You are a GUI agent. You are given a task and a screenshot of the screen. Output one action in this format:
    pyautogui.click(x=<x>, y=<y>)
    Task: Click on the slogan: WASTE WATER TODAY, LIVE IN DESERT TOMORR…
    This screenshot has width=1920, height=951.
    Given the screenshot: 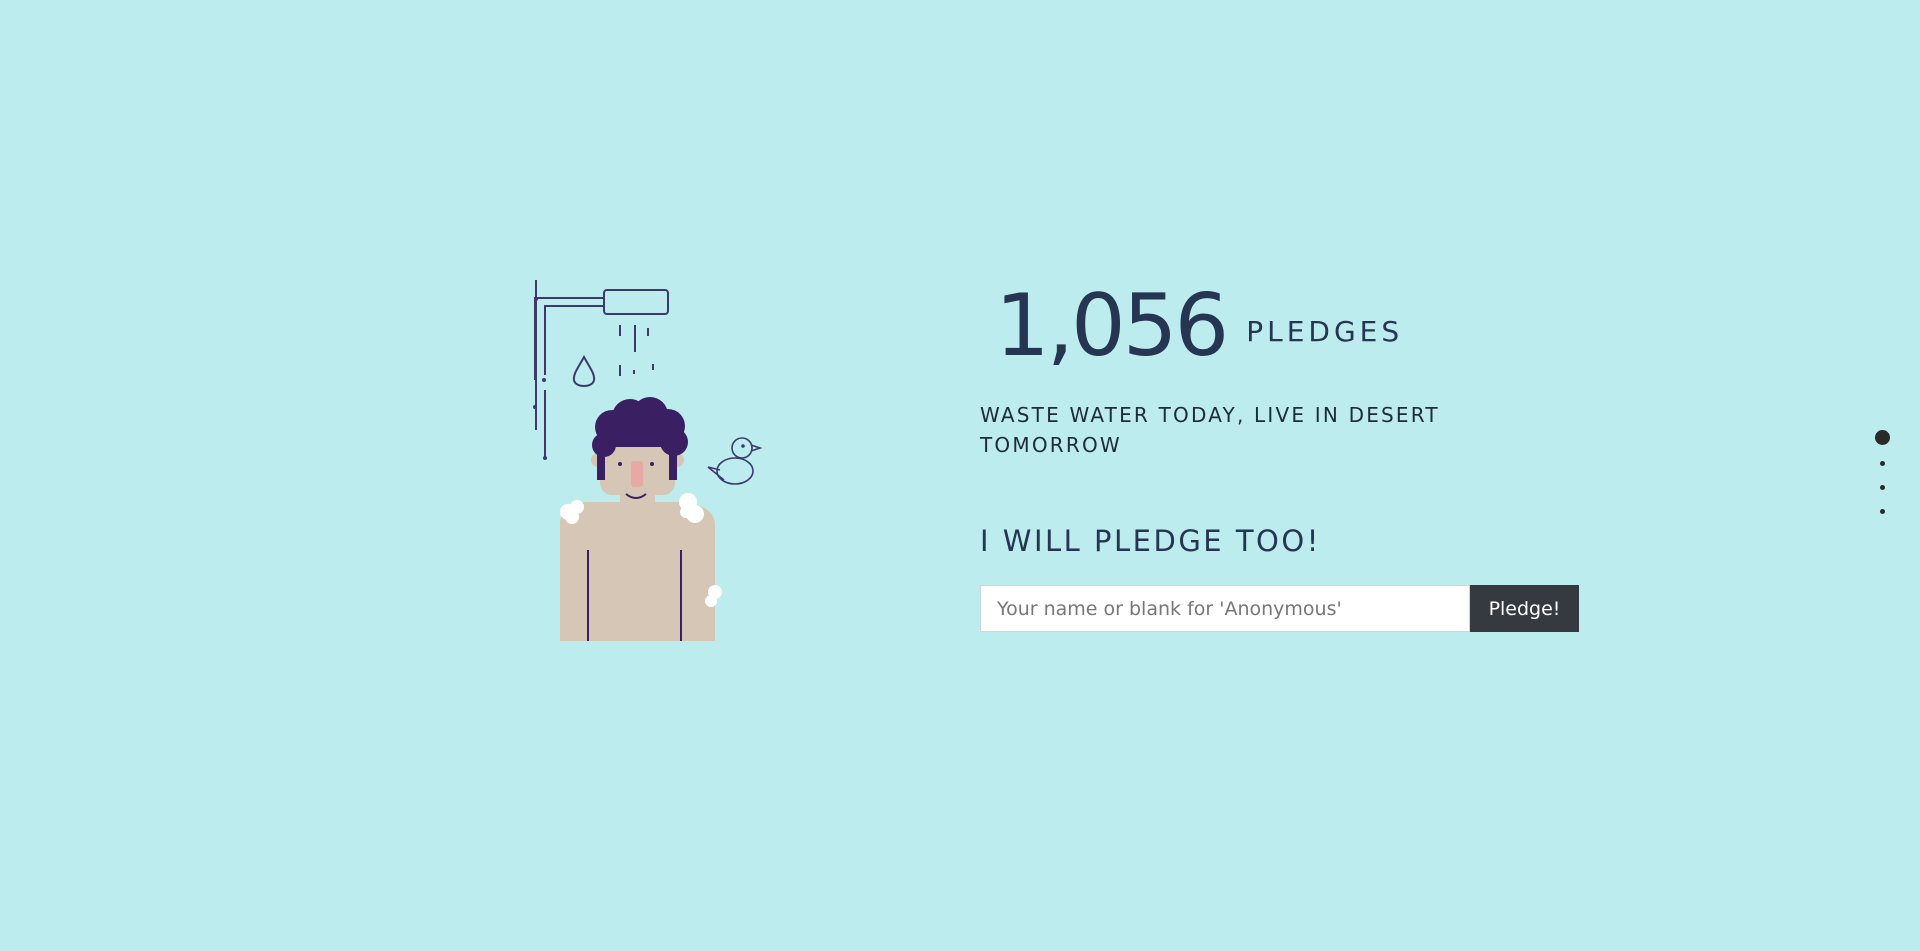 What is the action you would take?
    pyautogui.click(x=1210, y=430)
    